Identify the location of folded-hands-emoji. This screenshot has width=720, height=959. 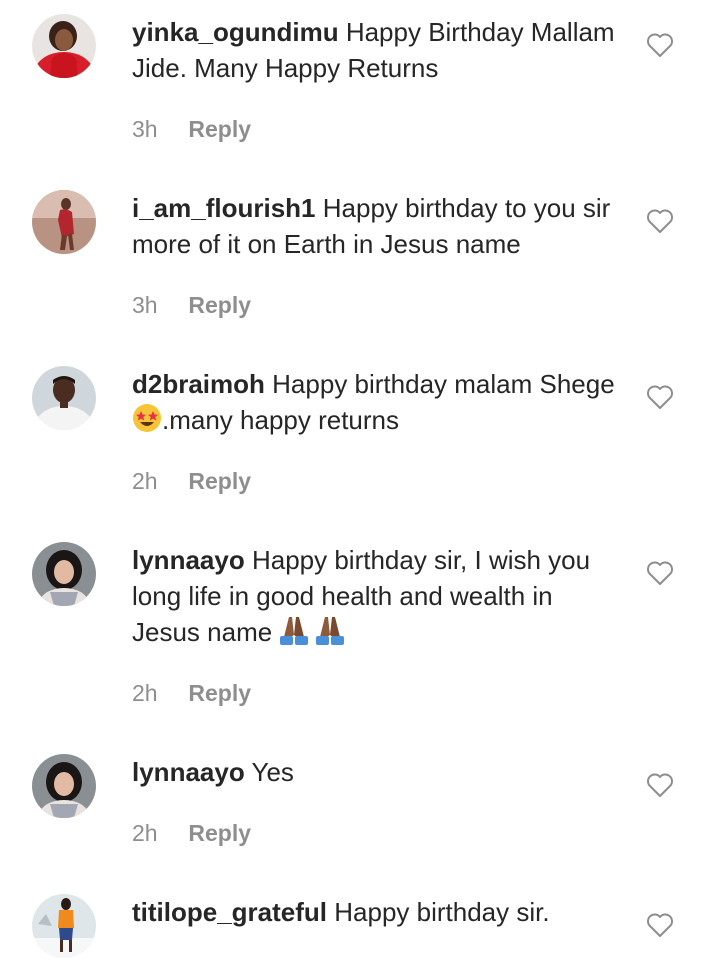
(312, 634).